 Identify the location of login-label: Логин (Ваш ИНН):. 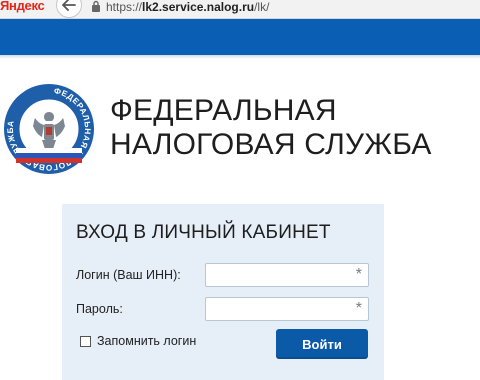
(128, 275).